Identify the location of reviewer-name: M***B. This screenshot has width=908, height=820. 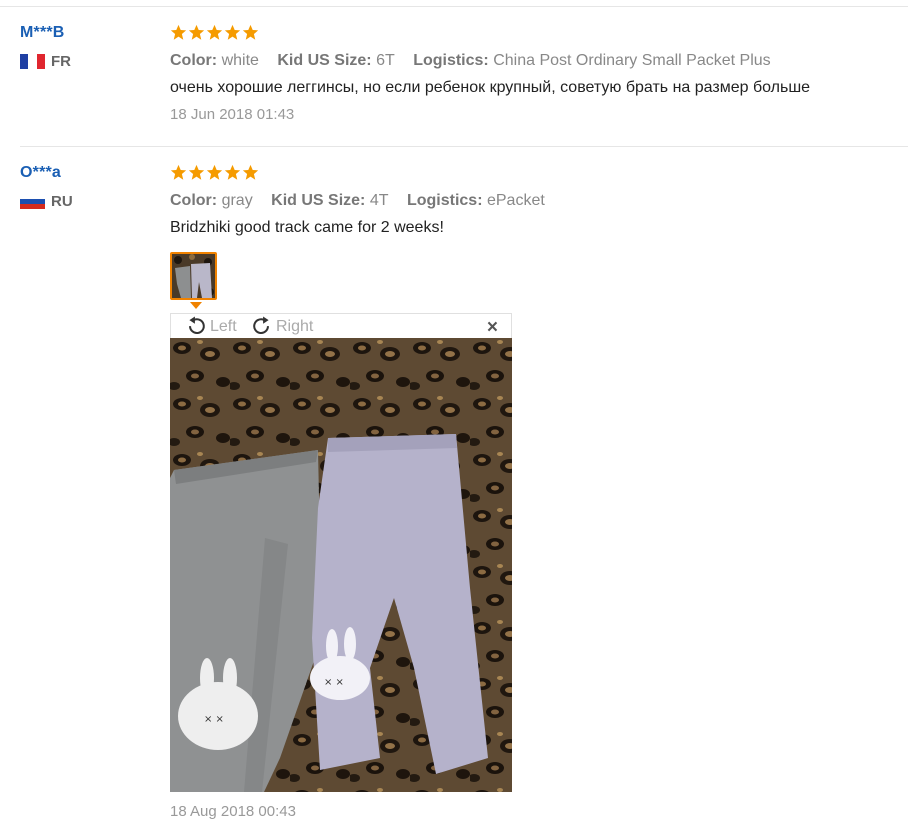
(45, 33).